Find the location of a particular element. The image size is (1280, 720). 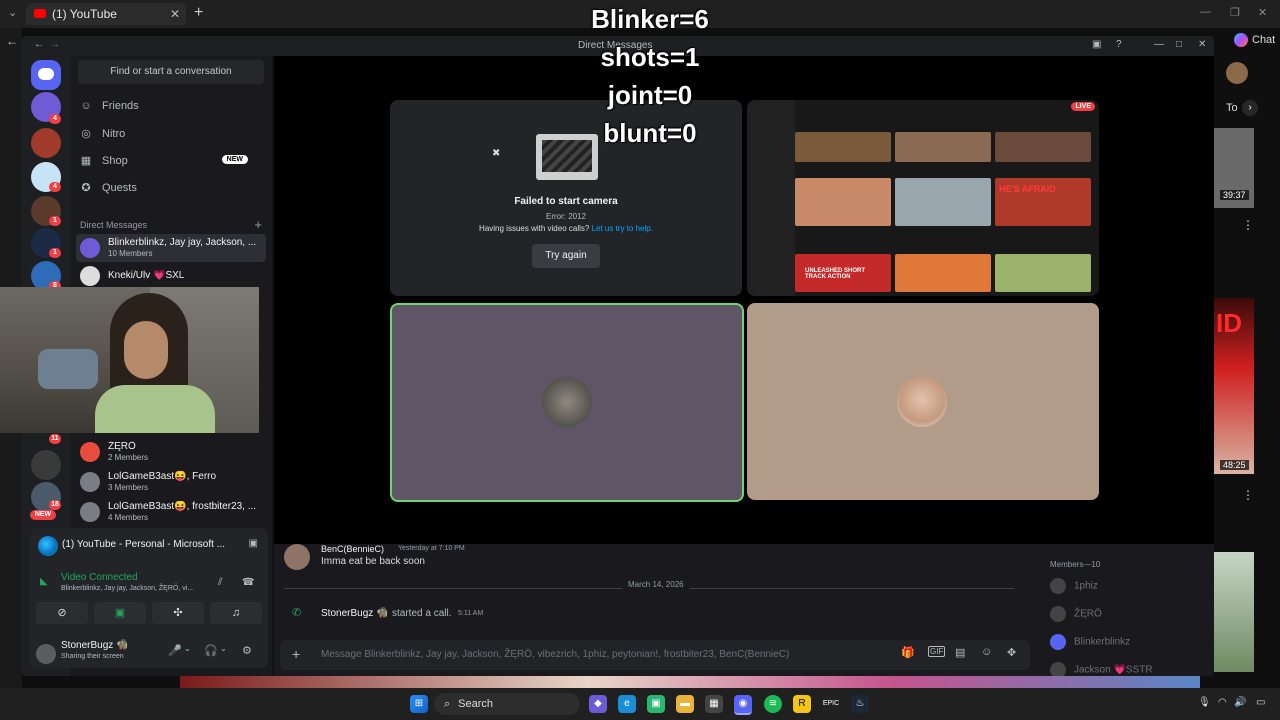

group-avatar is located at coordinates (90, 248).